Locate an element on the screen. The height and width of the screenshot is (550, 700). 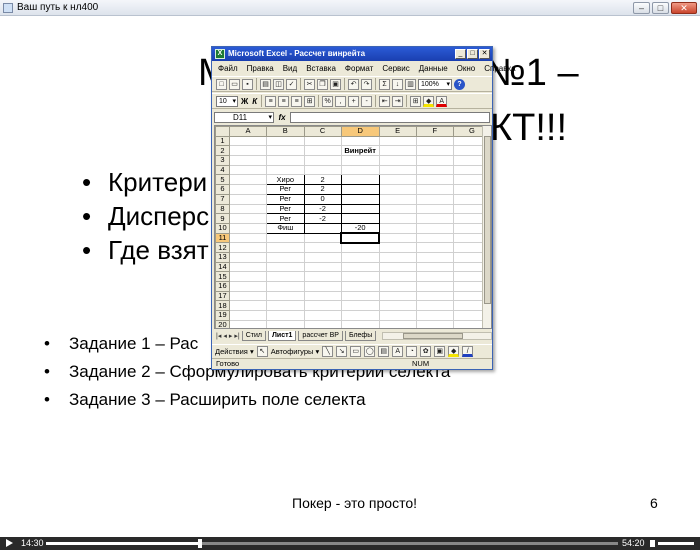
zoom-select: 100% is located at coordinates (435, 84).